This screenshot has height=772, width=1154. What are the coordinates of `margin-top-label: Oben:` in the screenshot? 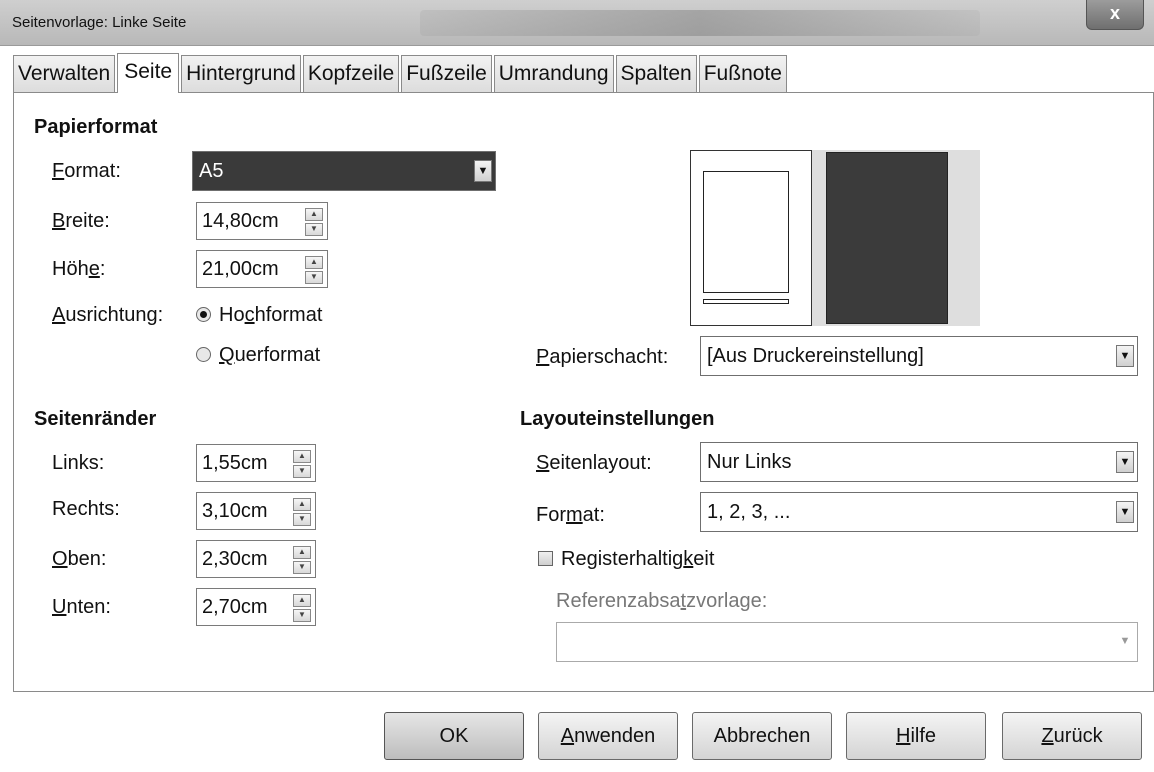 It's located at (79, 559).